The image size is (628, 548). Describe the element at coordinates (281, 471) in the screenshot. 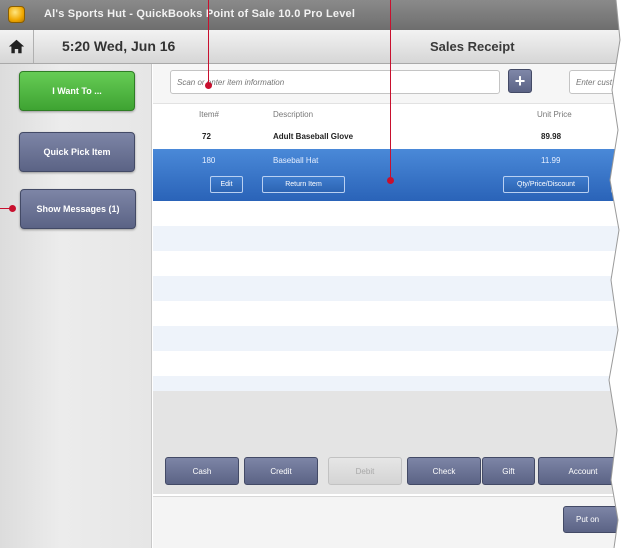

I see `credit-button: Credit` at that location.